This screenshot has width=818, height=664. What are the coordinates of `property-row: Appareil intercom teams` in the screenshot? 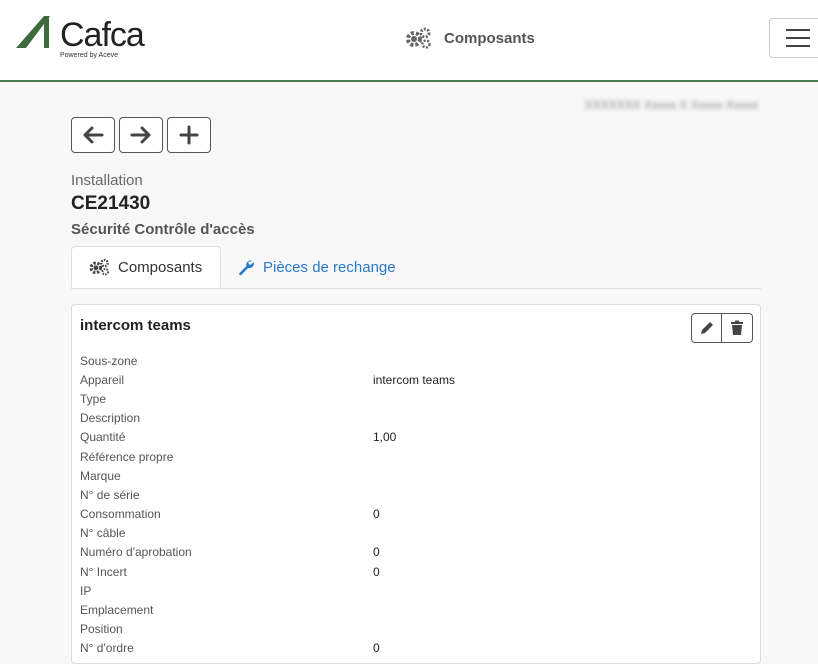 It's located at (415, 379).